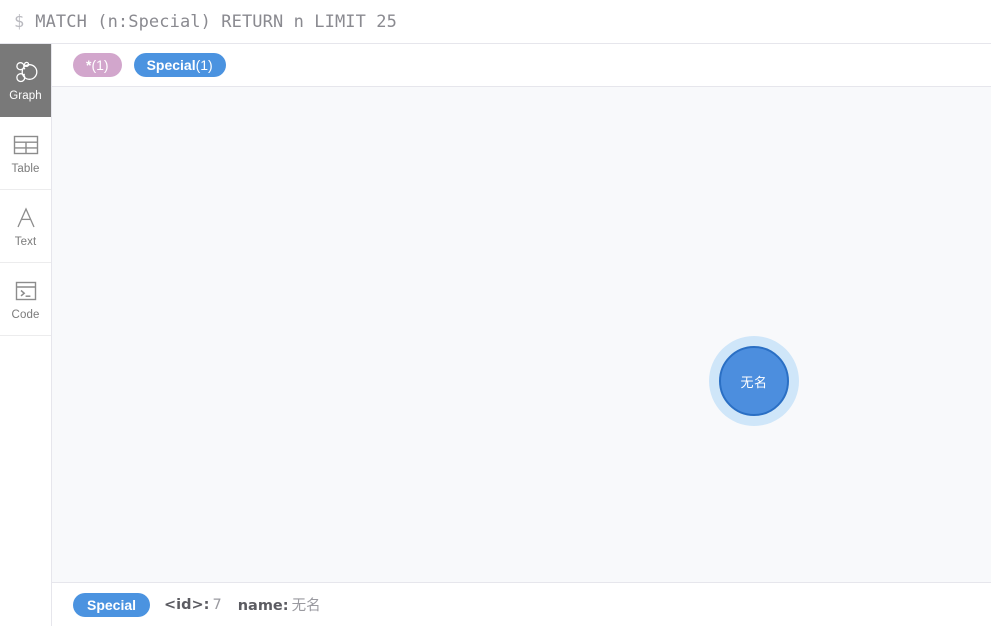  I want to click on status-badge: Special, so click(112, 604).